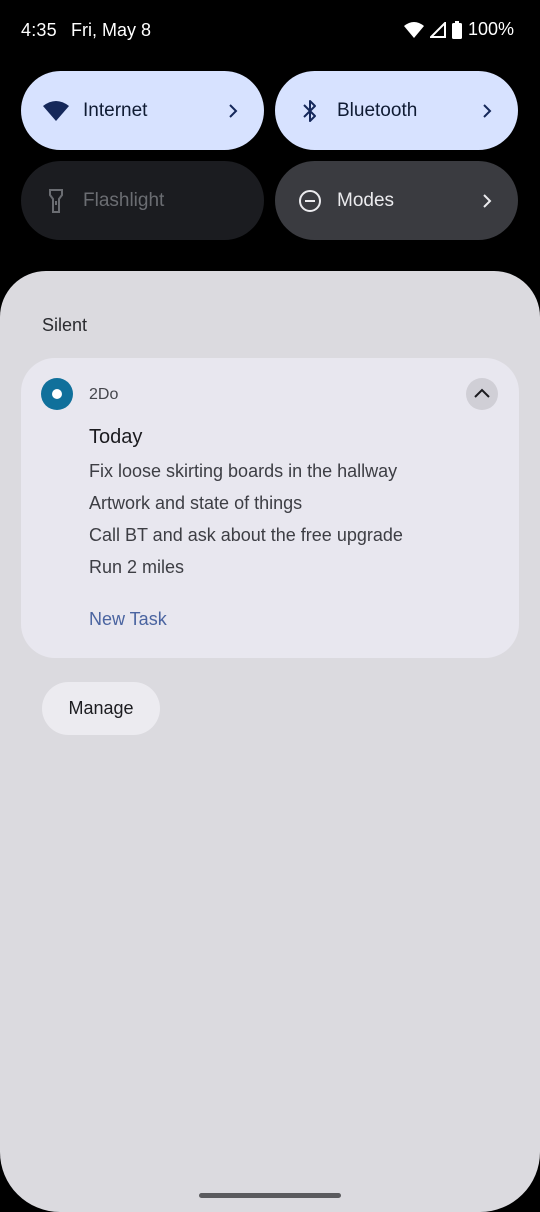 Image resolution: width=540 pixels, height=1212 pixels. Describe the element at coordinates (104, 394) in the screenshot. I see `notification-app-name: 2Do` at that location.